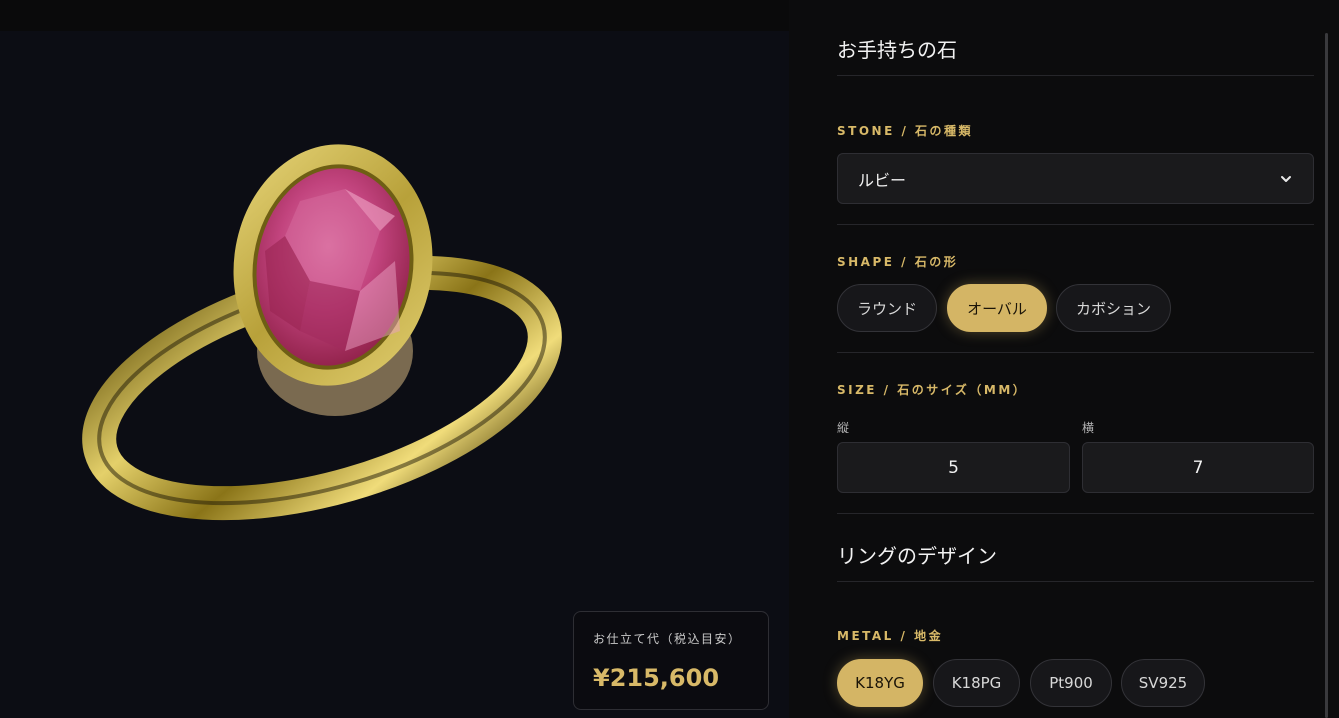 This screenshot has height=718, width=1339. Describe the element at coordinates (843, 428) in the screenshot. I see `size-vertical-label: 縦` at that location.